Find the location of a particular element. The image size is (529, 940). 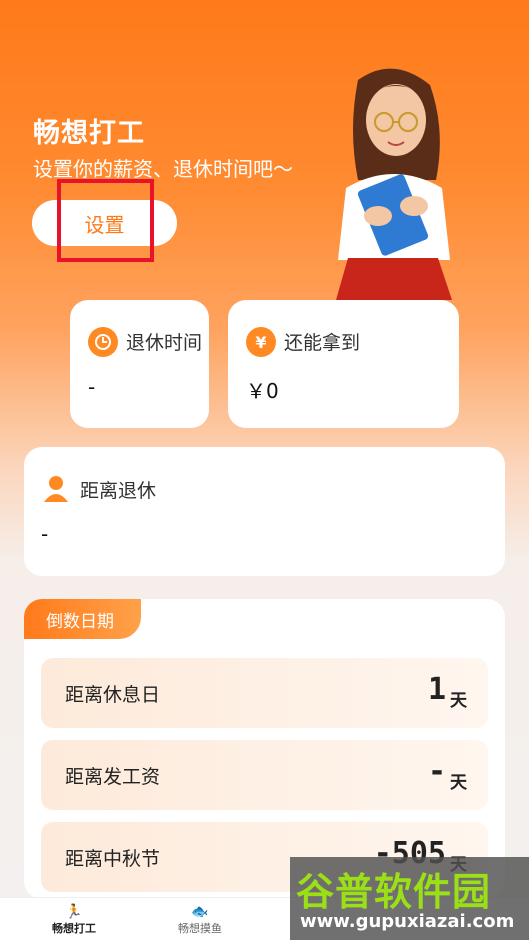

row-value: 1 is located at coordinates (436, 689).